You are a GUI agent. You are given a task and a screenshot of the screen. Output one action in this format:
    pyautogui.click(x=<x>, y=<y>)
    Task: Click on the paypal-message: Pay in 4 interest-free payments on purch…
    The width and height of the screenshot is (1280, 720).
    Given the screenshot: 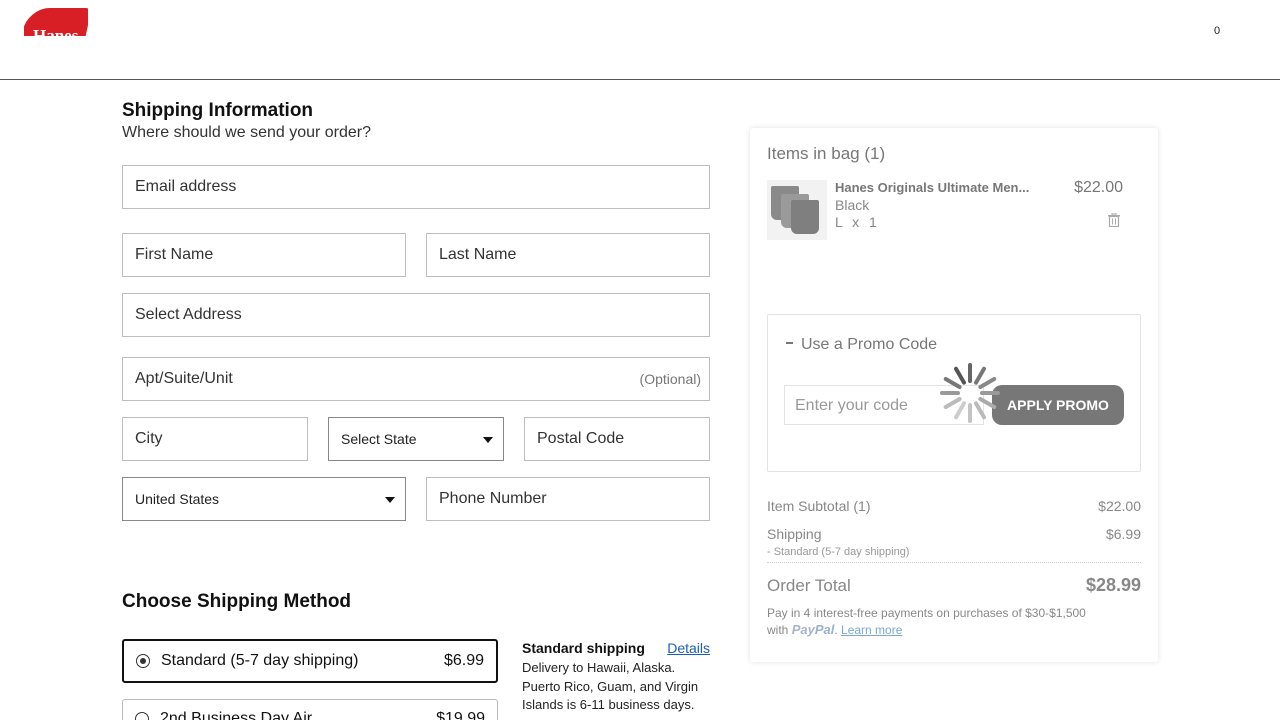 What is the action you would take?
    pyautogui.click(x=926, y=613)
    